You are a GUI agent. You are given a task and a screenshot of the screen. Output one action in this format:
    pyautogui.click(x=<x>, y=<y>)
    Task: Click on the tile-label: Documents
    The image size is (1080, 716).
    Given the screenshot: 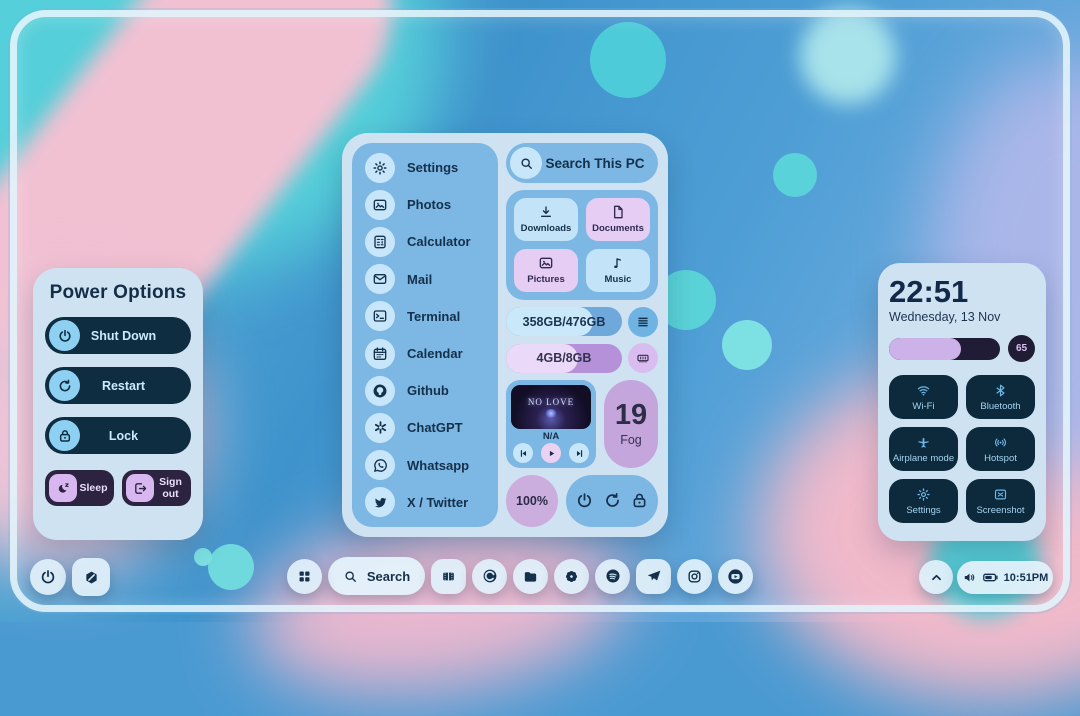 What is the action you would take?
    pyautogui.click(x=618, y=229)
    